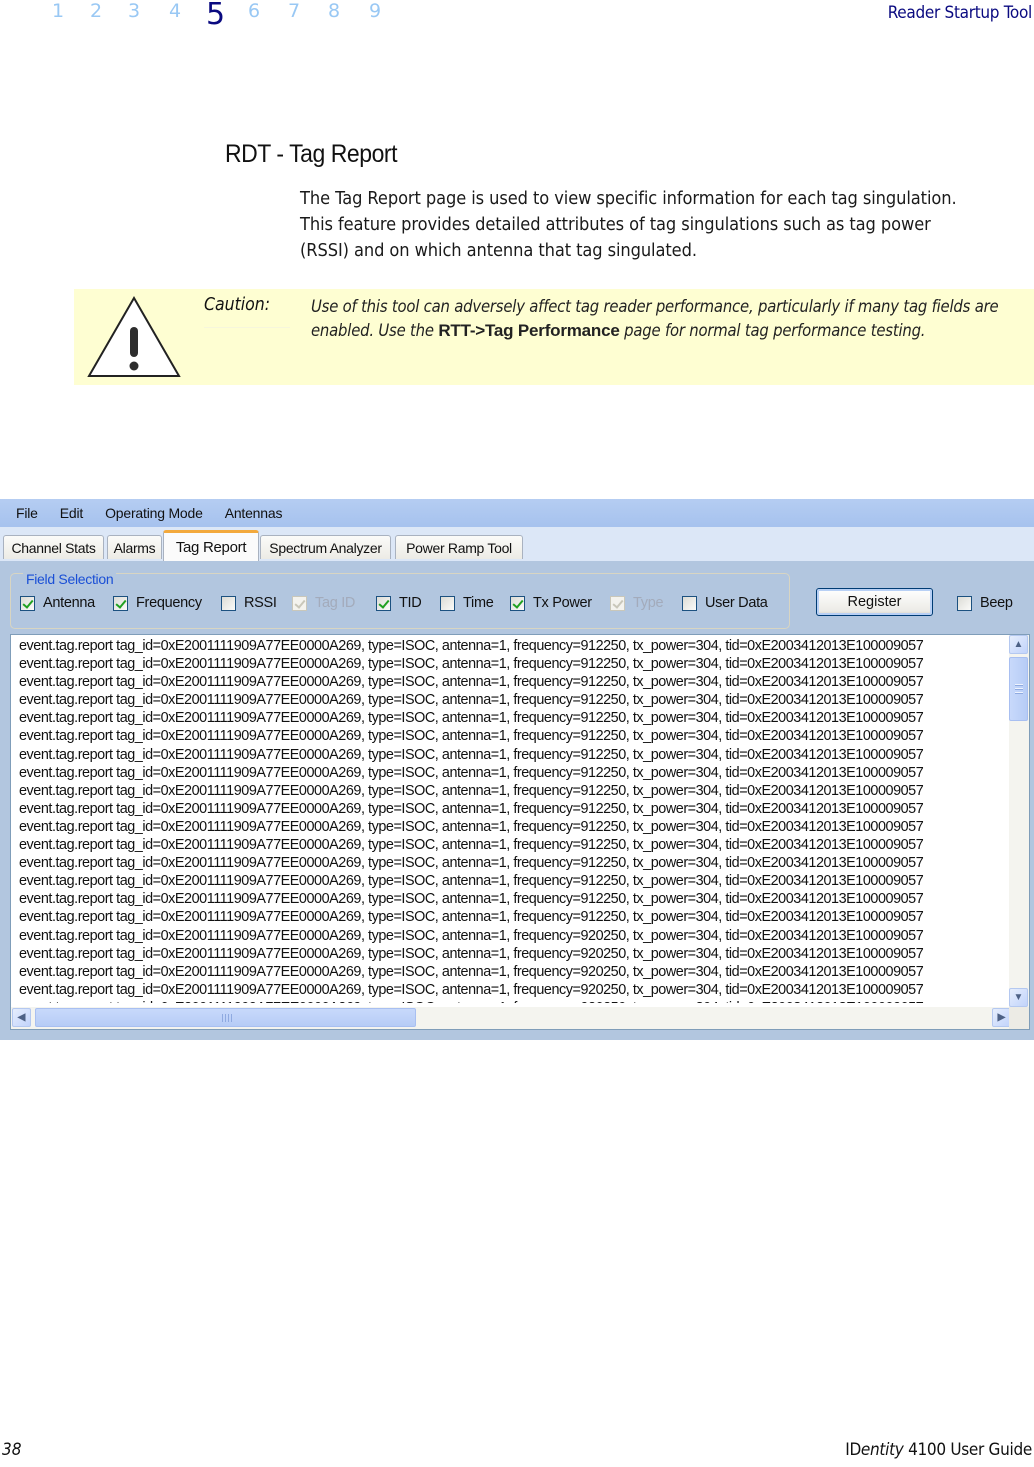 The width and height of the screenshot is (1034, 1467). What do you see at coordinates (410, 603) in the screenshot?
I see `checkbox-tid-label: TID` at bounding box center [410, 603].